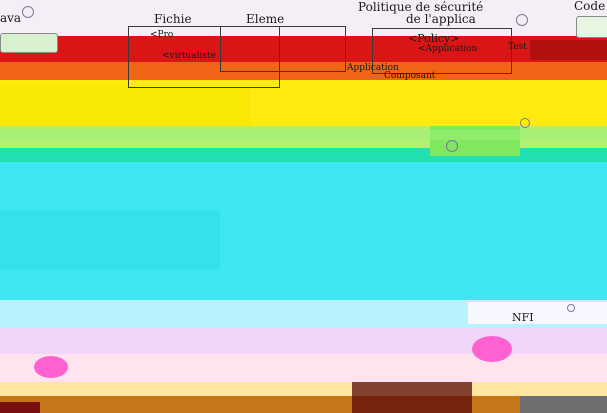 The height and width of the screenshot is (413, 607). What do you see at coordinates (563, 404) in the screenshot?
I see `grey-noise-strip` at bounding box center [563, 404].